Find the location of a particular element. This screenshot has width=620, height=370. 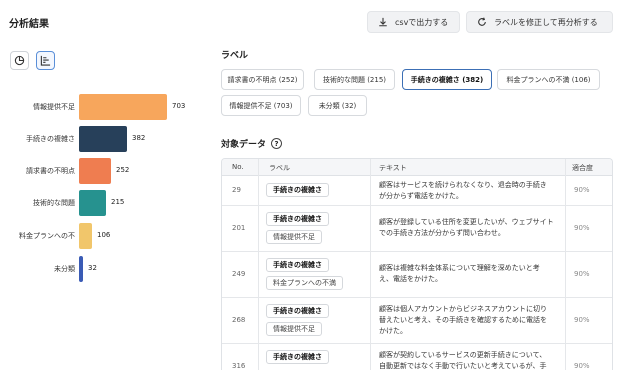

row-number: 249 is located at coordinates (239, 274).